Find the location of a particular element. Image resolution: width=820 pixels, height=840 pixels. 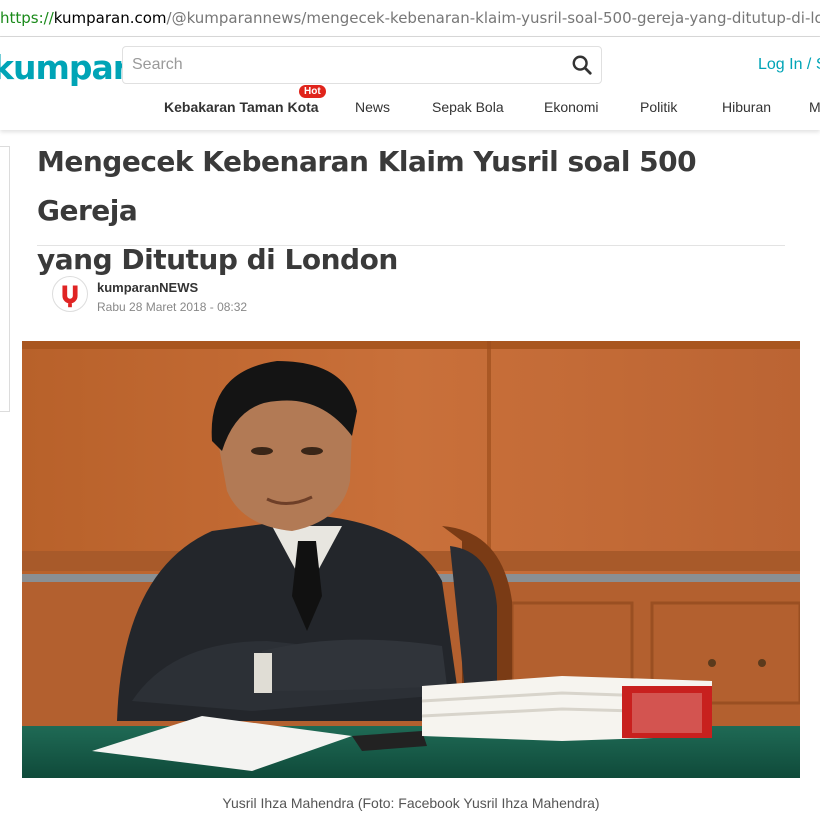

nav-item-more: M is located at coordinates (814, 107).